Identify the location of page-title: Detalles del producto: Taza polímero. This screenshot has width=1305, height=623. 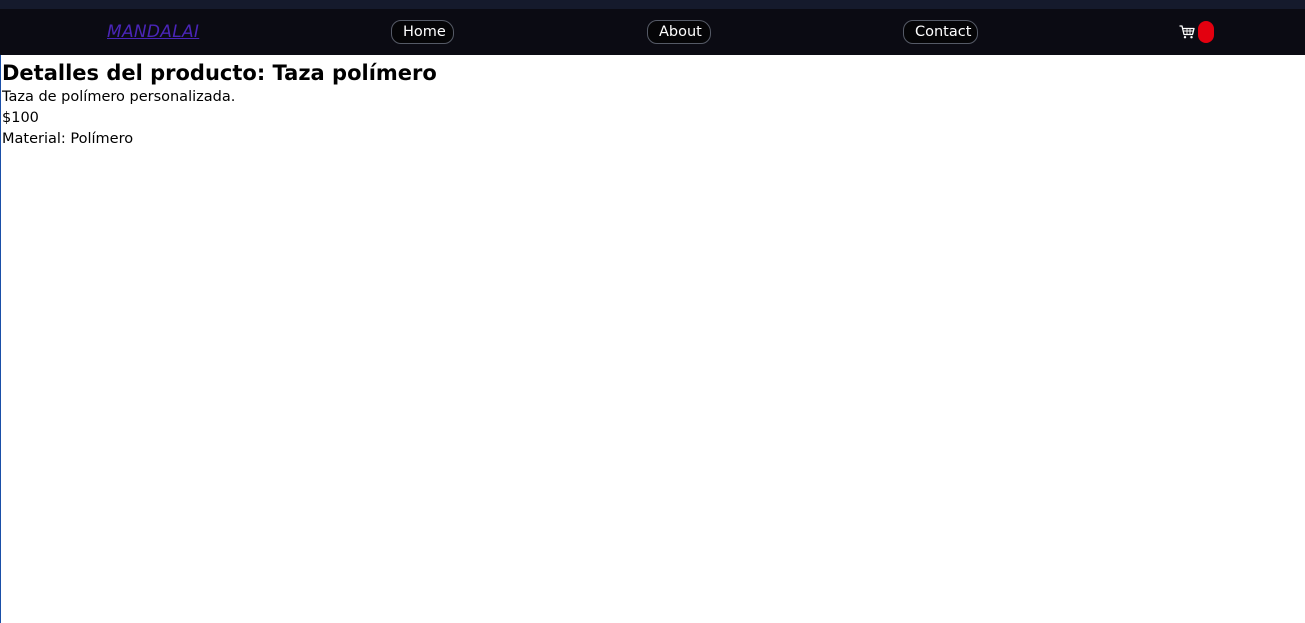
(219, 73).